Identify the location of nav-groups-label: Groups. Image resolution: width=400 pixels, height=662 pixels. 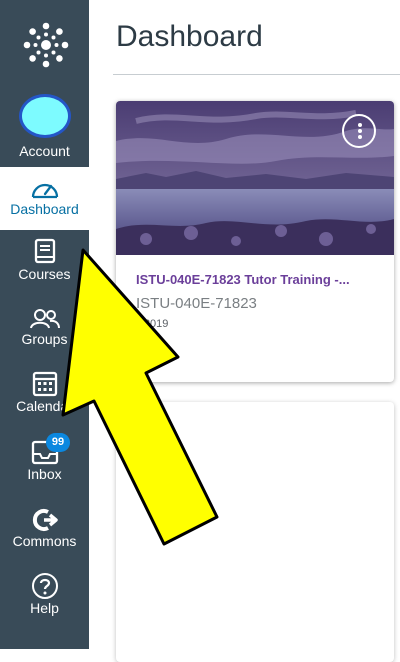
(44, 339).